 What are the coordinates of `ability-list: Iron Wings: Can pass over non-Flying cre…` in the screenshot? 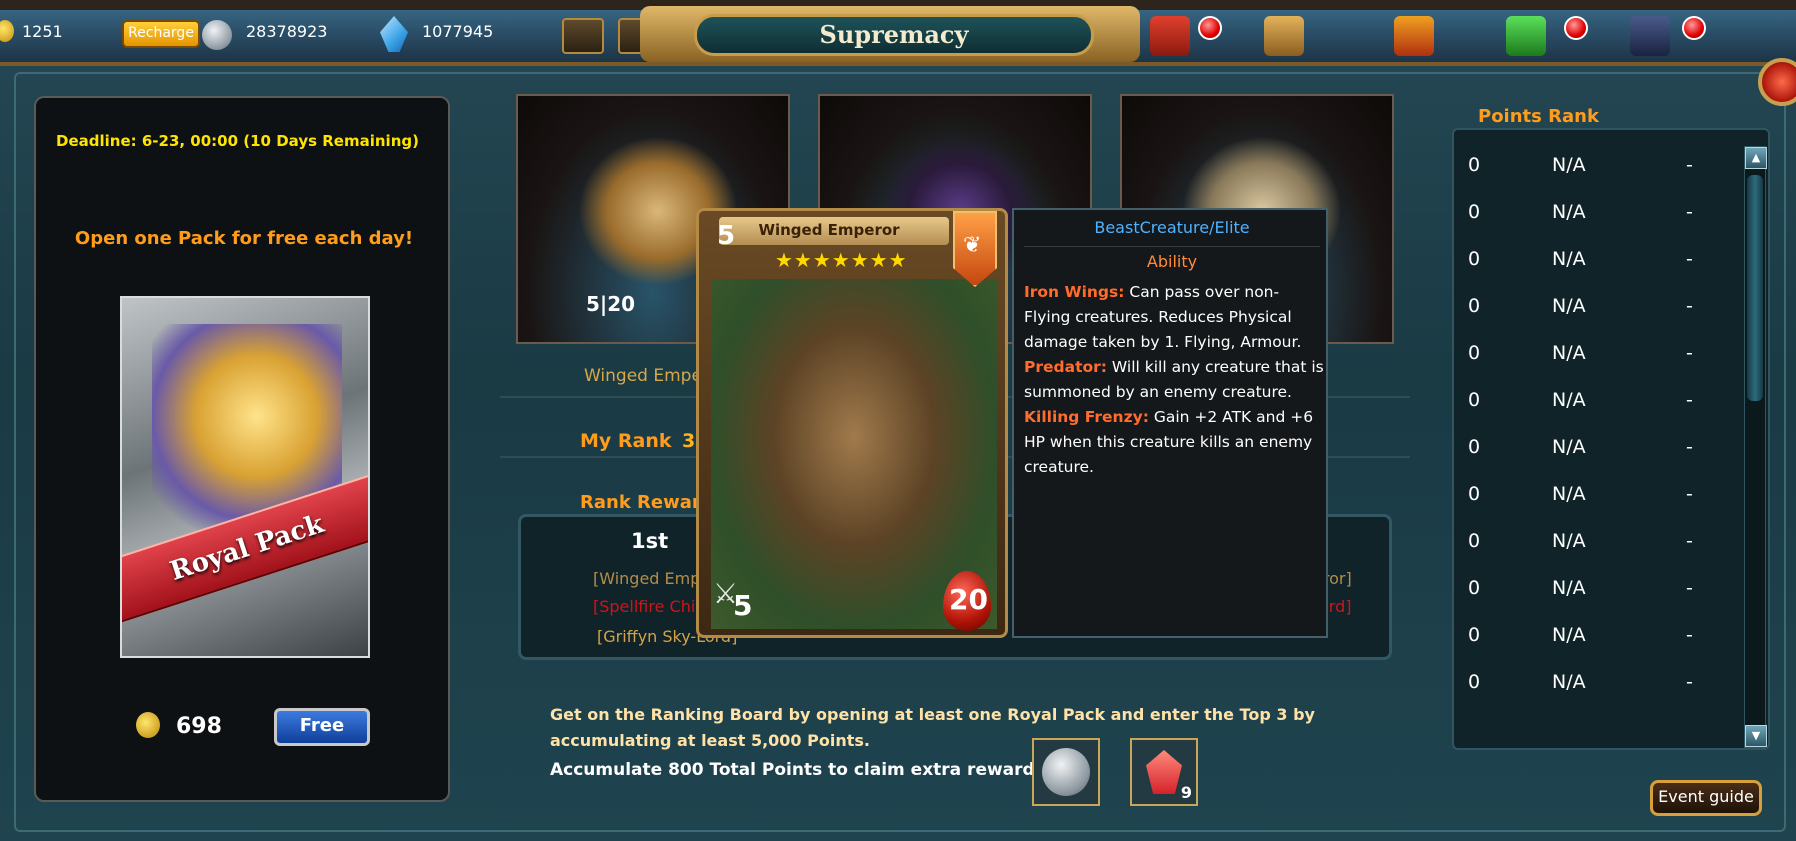 It's located at (1174, 380).